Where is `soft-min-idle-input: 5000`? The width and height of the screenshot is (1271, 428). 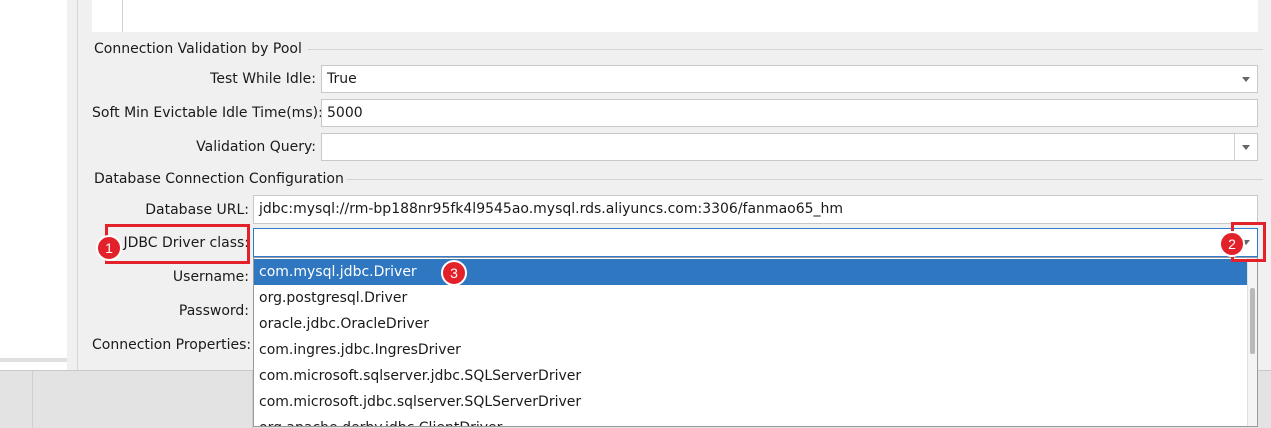 soft-min-idle-input: 5000 is located at coordinates (789, 113).